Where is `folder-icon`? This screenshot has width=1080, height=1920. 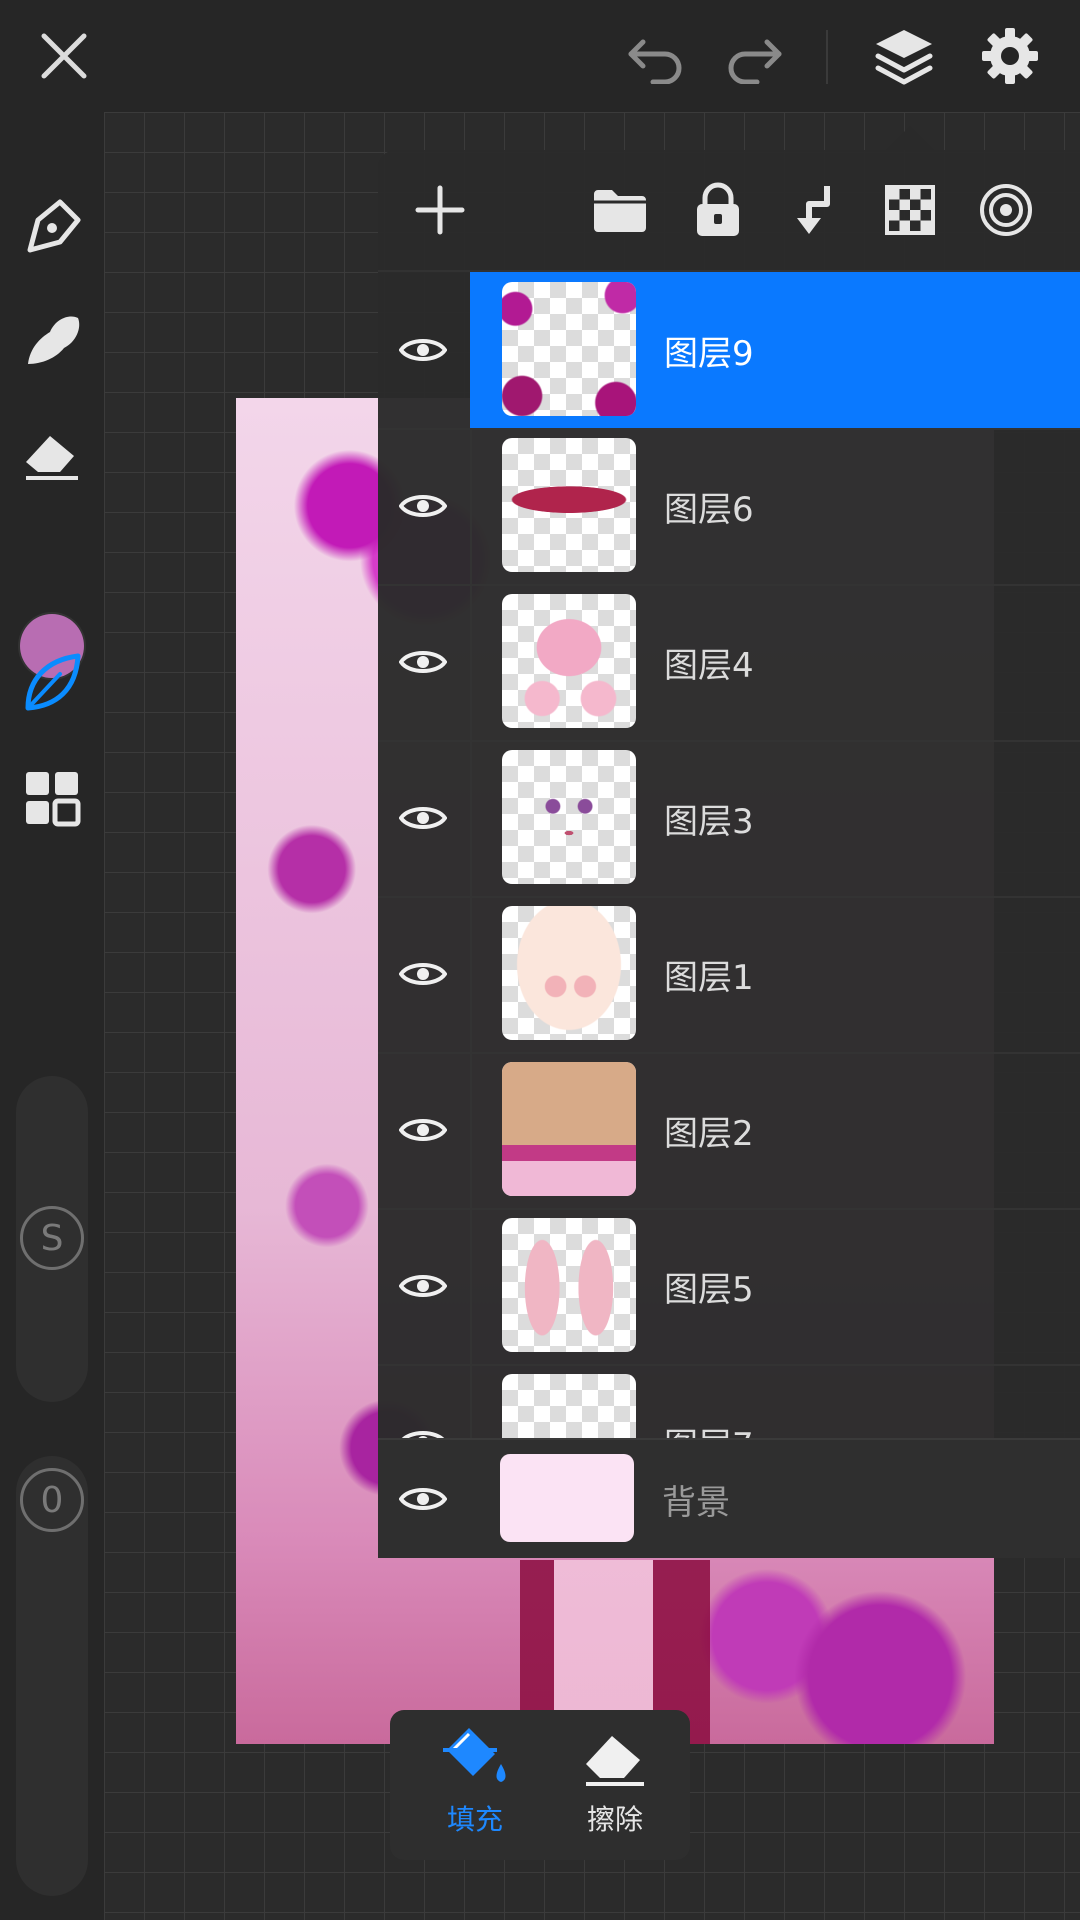 folder-icon is located at coordinates (620, 211).